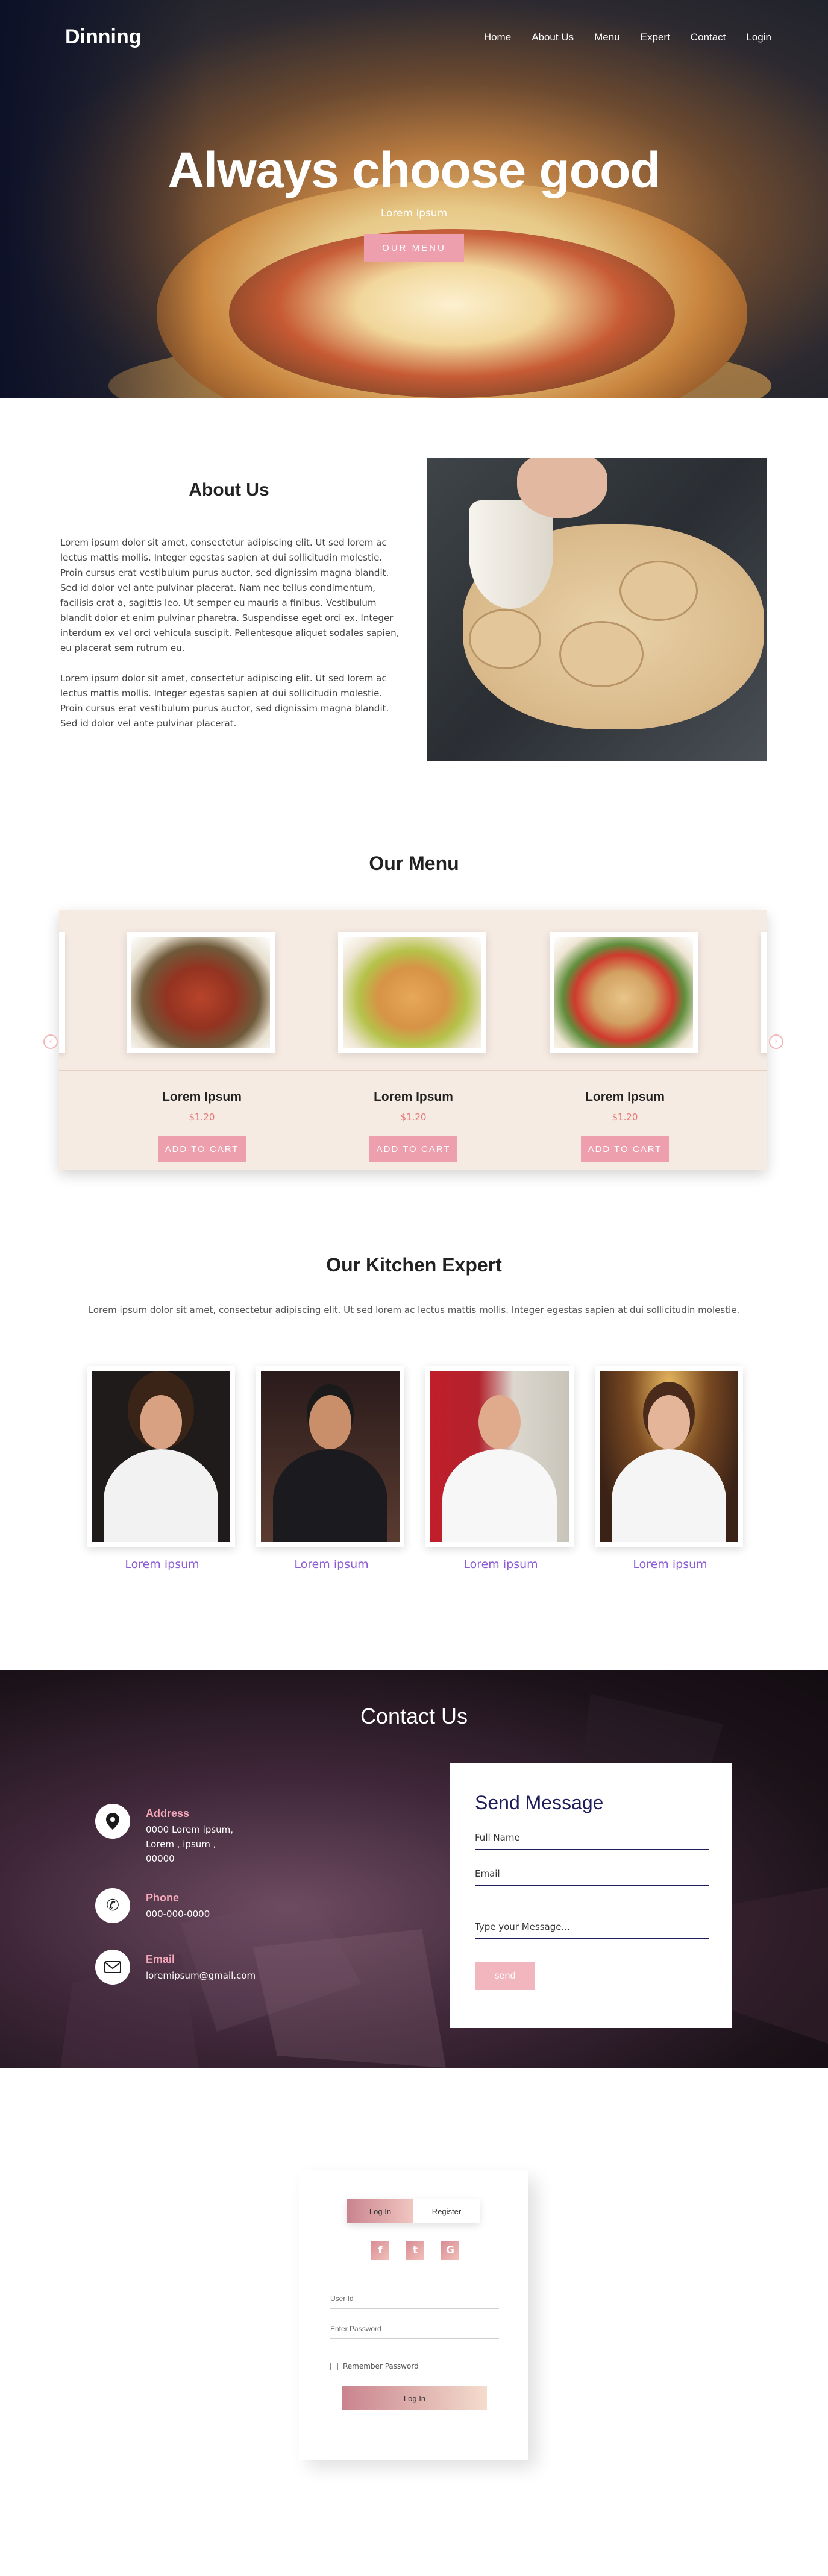 The height and width of the screenshot is (2576, 828). I want to click on full-name-field, so click(592, 1839).